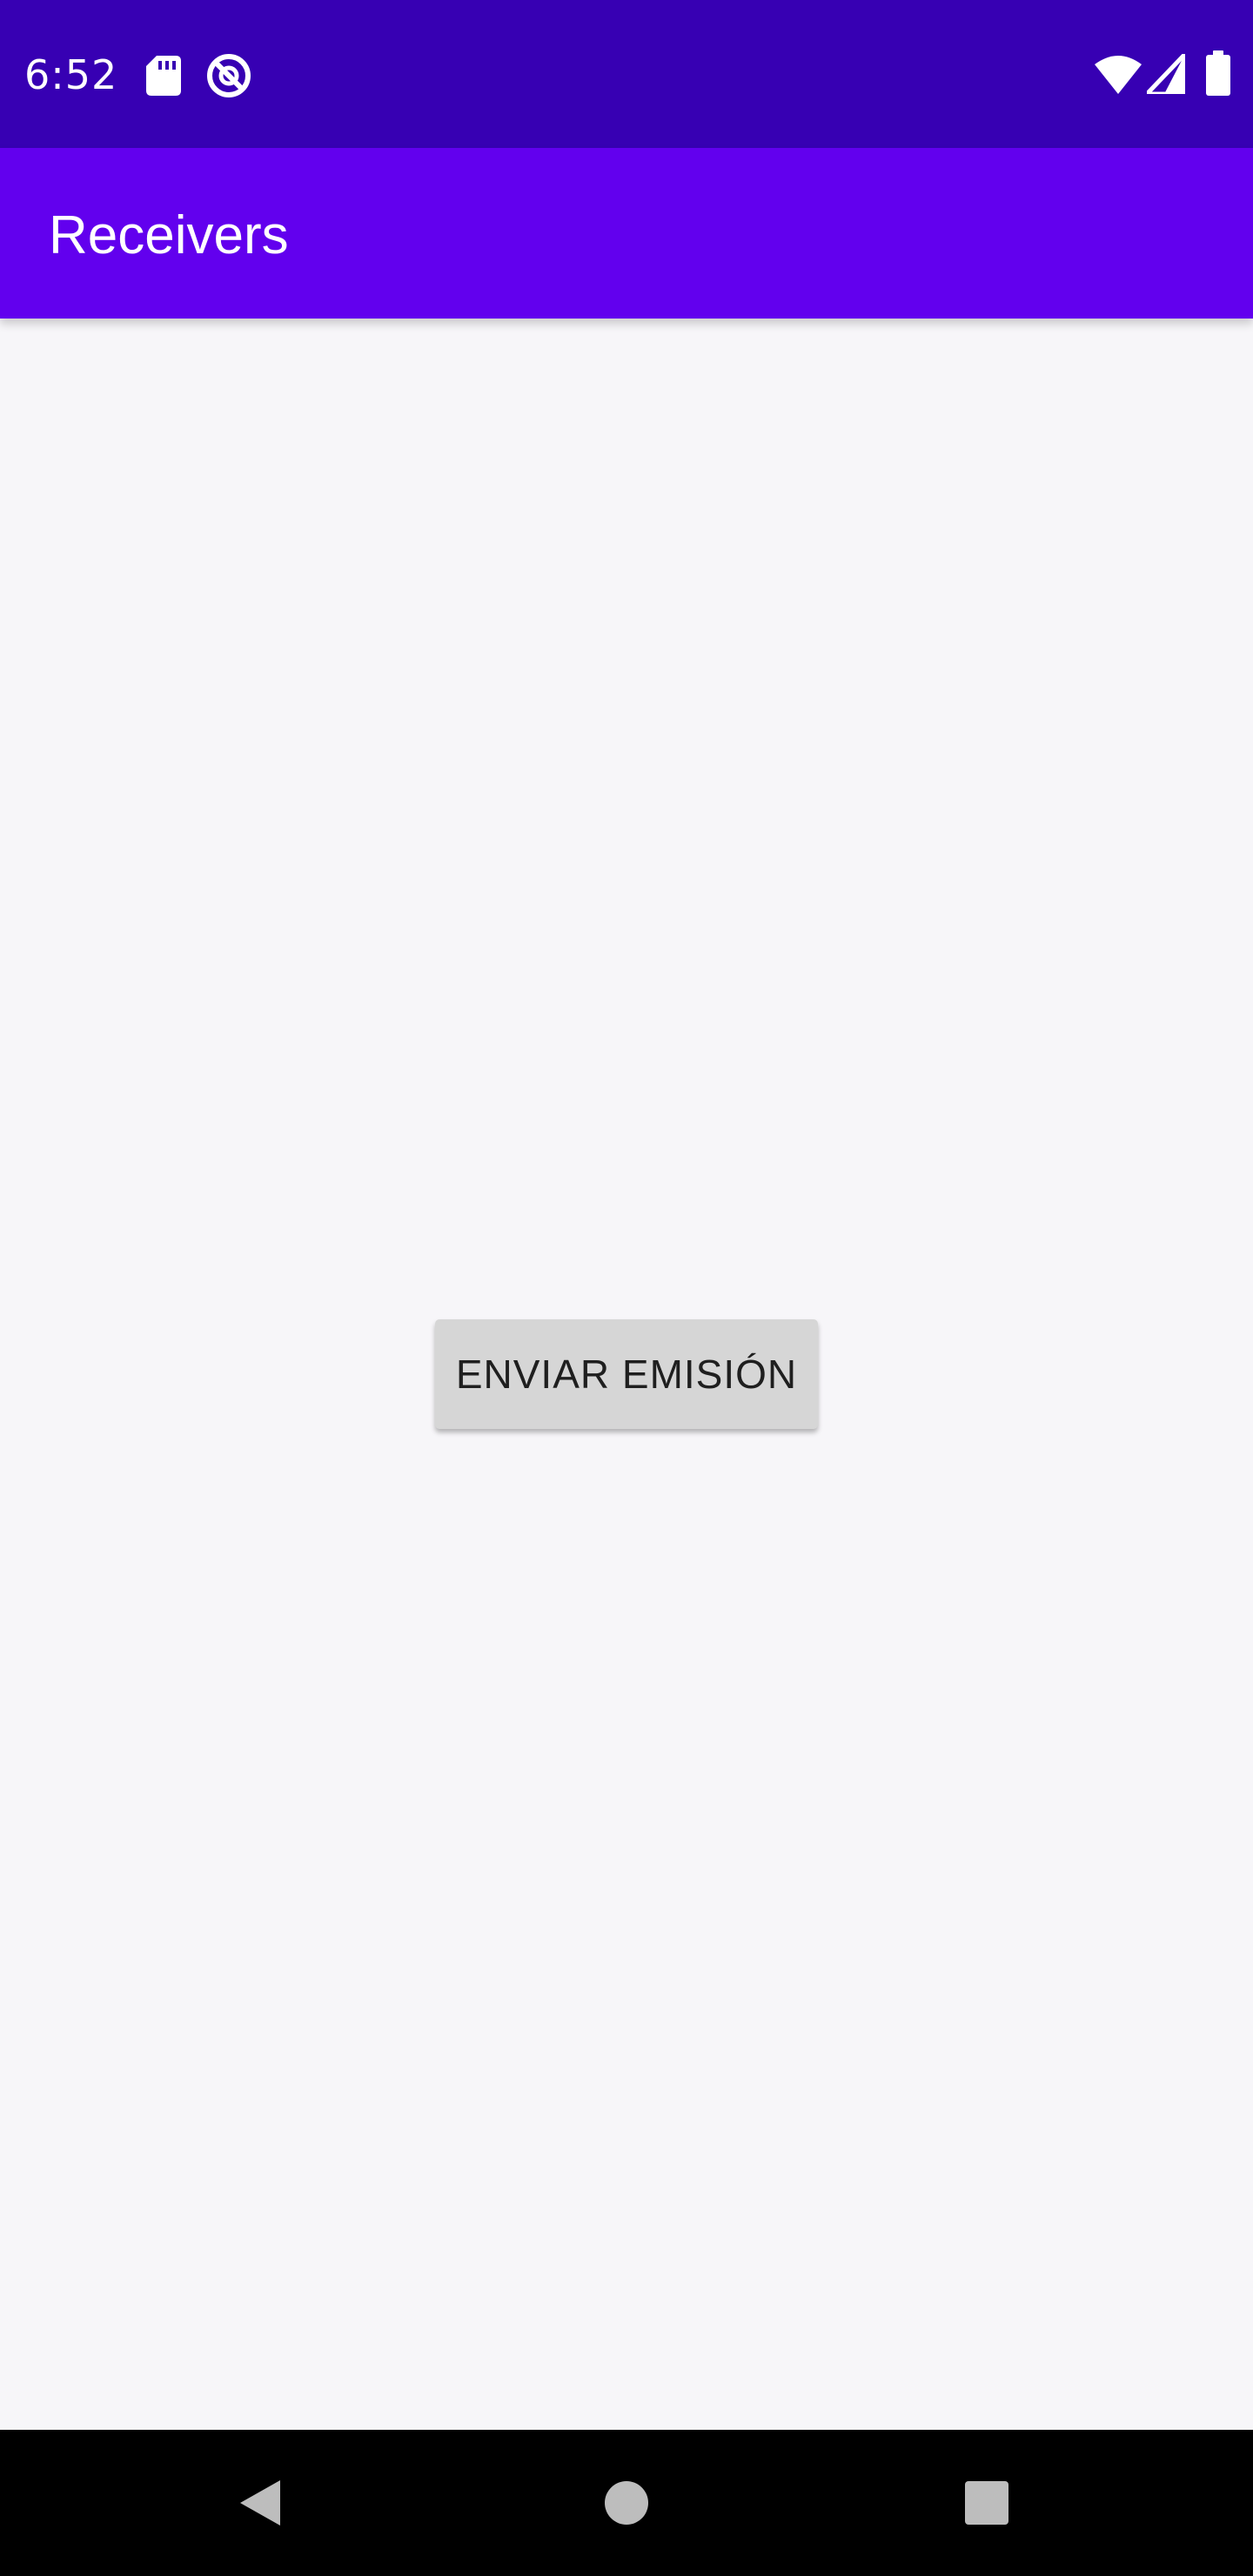  I want to click on nav-back-button, so click(261, 2502).